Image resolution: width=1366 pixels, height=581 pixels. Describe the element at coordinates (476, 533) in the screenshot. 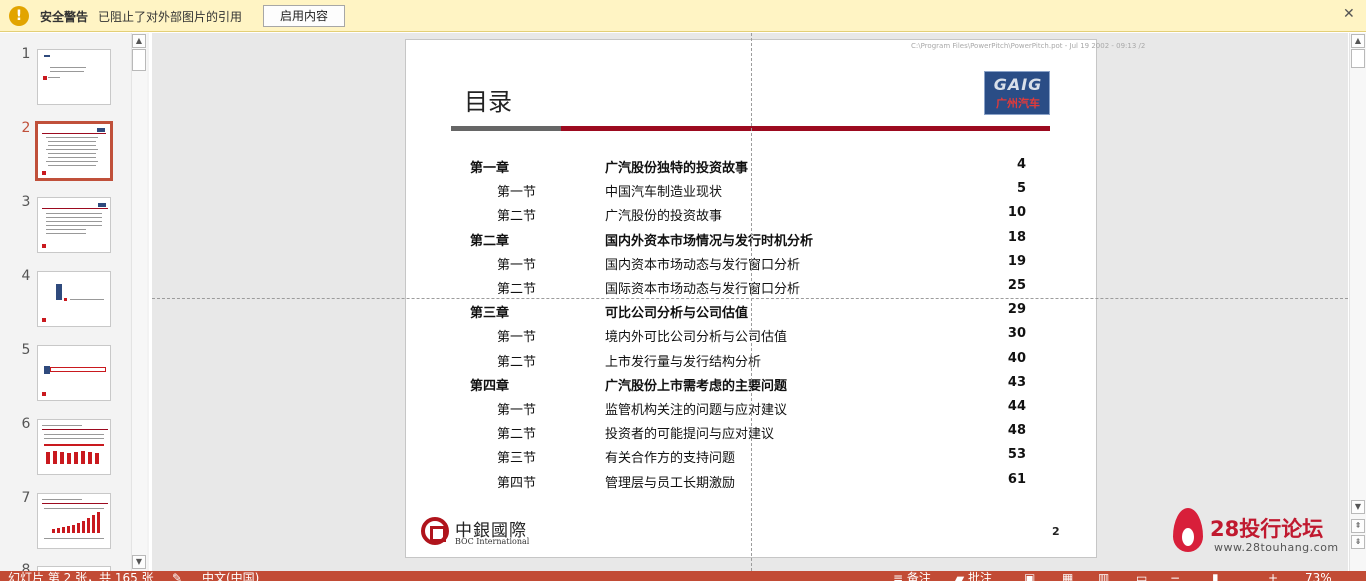

I see `boc-logo: 中銀國際 BOC International` at that location.